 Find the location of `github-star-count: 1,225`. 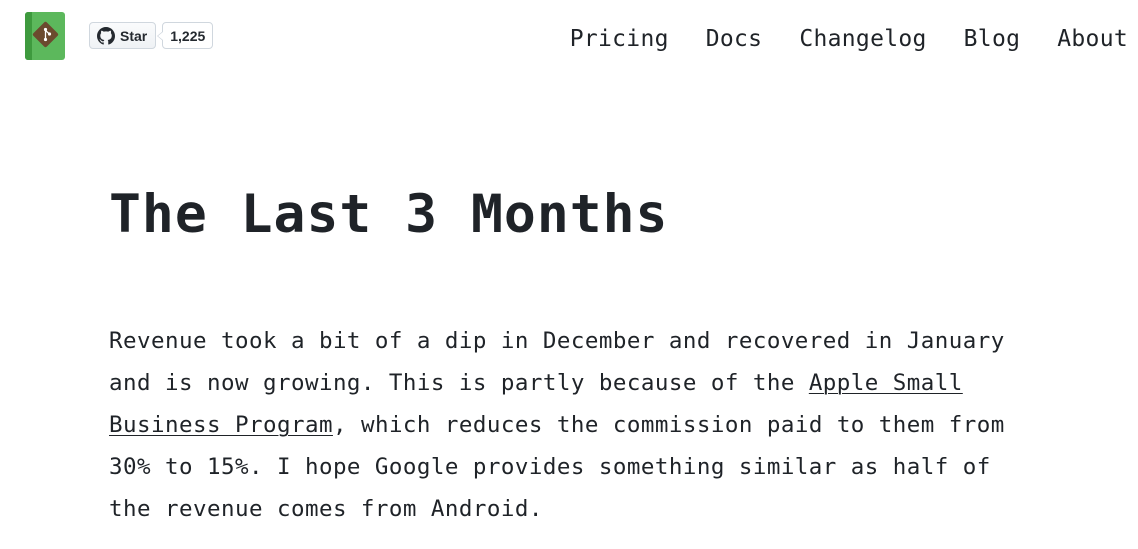

github-star-count: 1,225 is located at coordinates (185, 35).